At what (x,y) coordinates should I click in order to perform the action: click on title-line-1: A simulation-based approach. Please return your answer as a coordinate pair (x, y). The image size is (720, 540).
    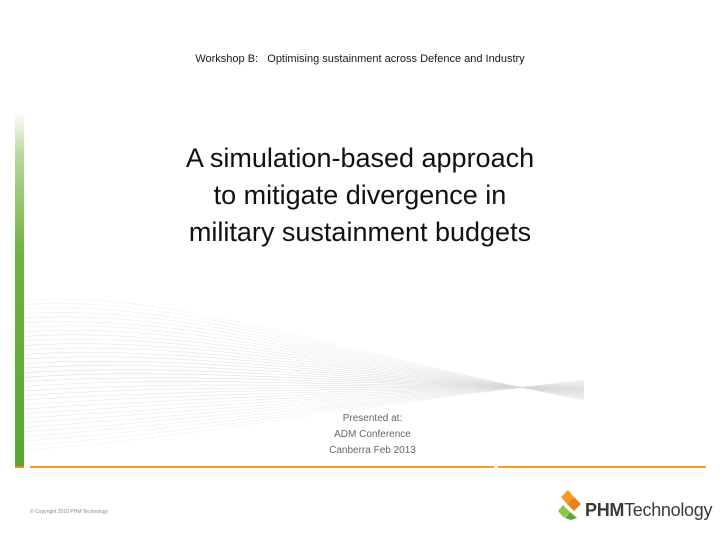
    Looking at the image, I should click on (360, 158).